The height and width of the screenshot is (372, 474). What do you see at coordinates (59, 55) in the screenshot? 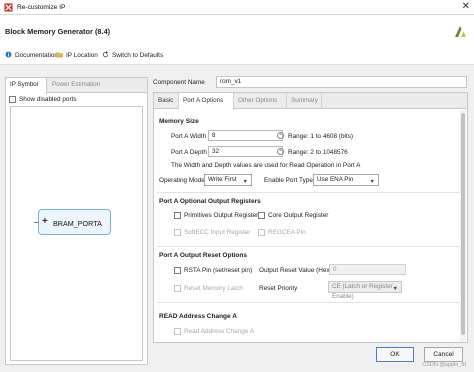
I see `folder-icon` at bounding box center [59, 55].